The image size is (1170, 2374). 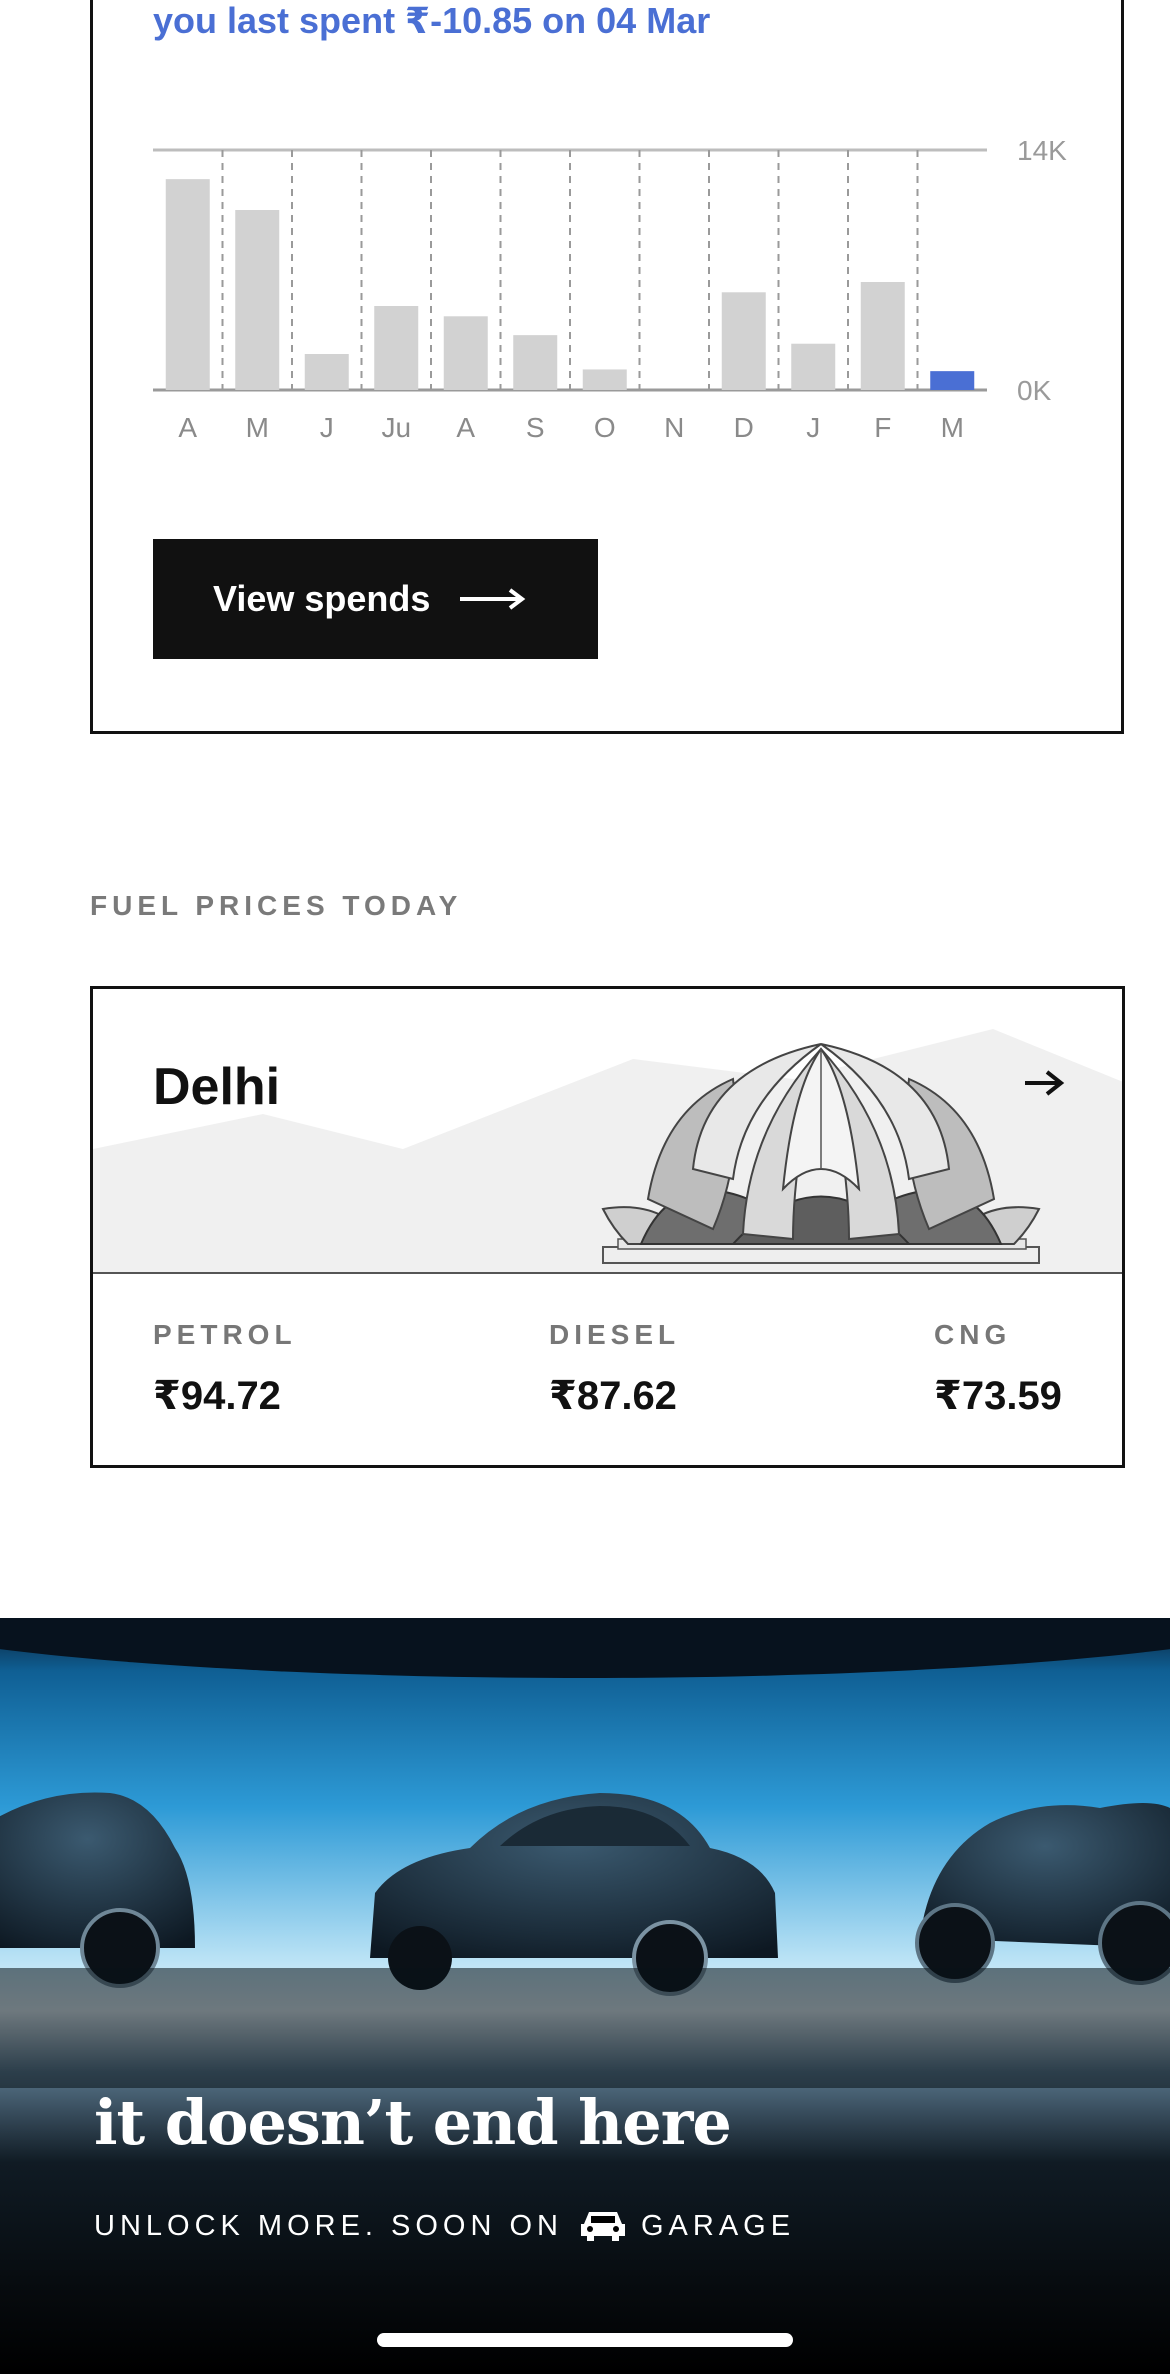 What do you see at coordinates (718, 2225) in the screenshot?
I see `banner-sub-brand: GARAGE` at bounding box center [718, 2225].